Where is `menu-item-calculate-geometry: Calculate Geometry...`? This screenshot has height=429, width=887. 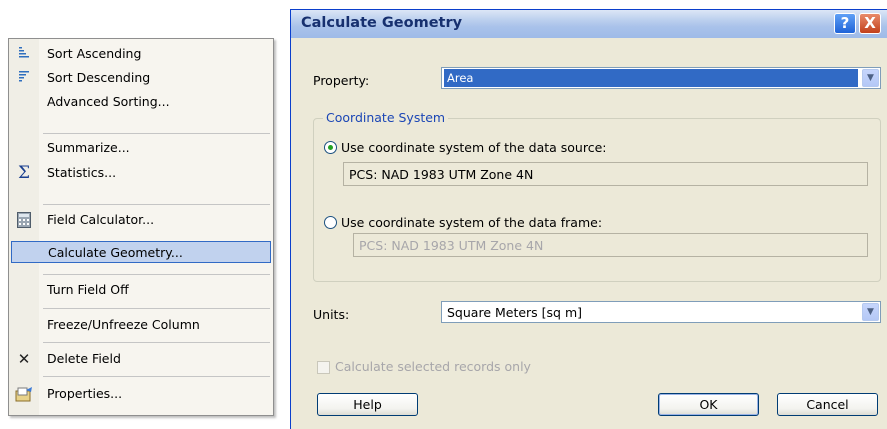
menu-item-calculate-geometry: Calculate Geometry... is located at coordinates (141, 252).